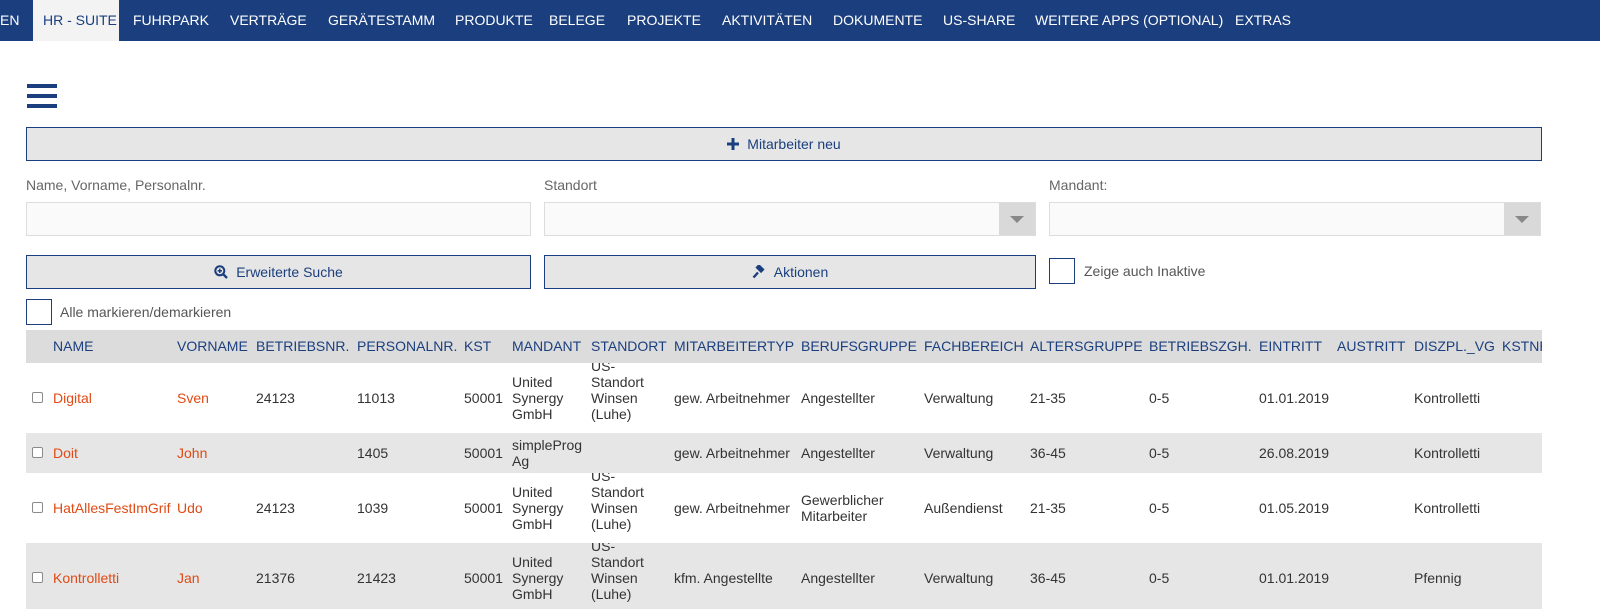 The image size is (1600, 609). What do you see at coordinates (979, 20) in the screenshot?
I see `nav-item-us-share: US-SHARE` at bounding box center [979, 20].